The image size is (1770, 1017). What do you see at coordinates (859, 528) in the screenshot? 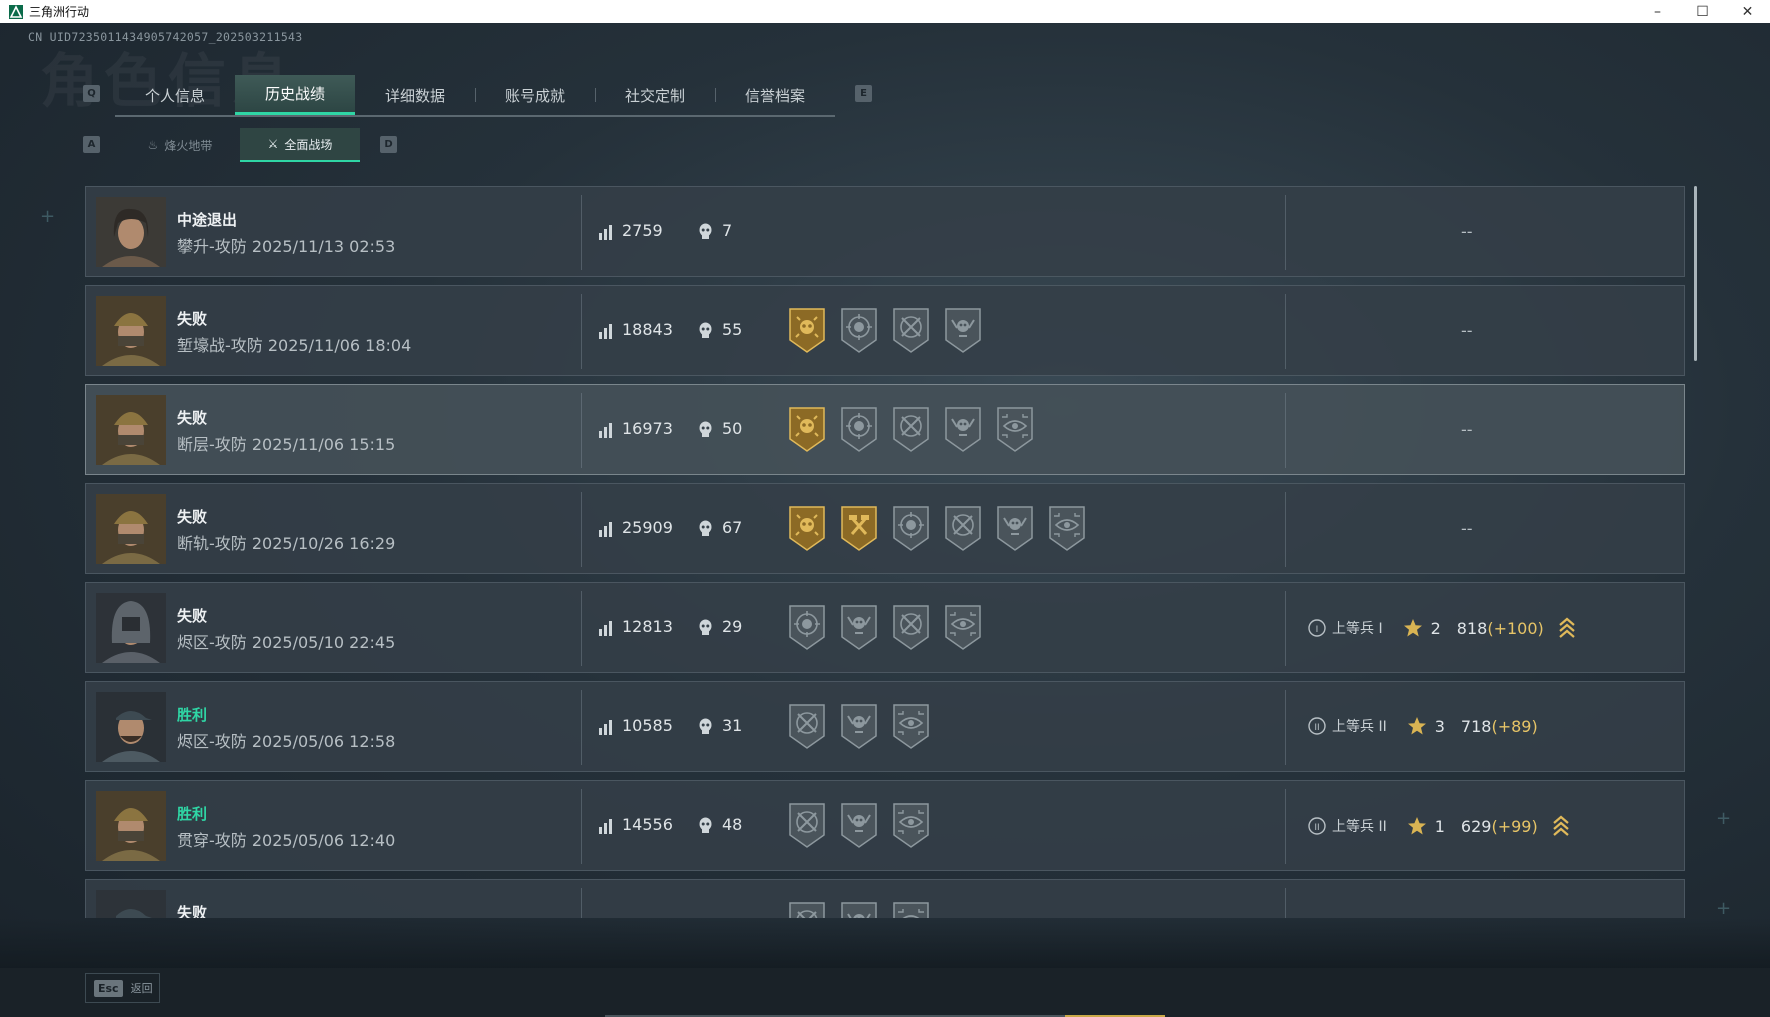
I see `gold-hammer-medal-icon` at bounding box center [859, 528].